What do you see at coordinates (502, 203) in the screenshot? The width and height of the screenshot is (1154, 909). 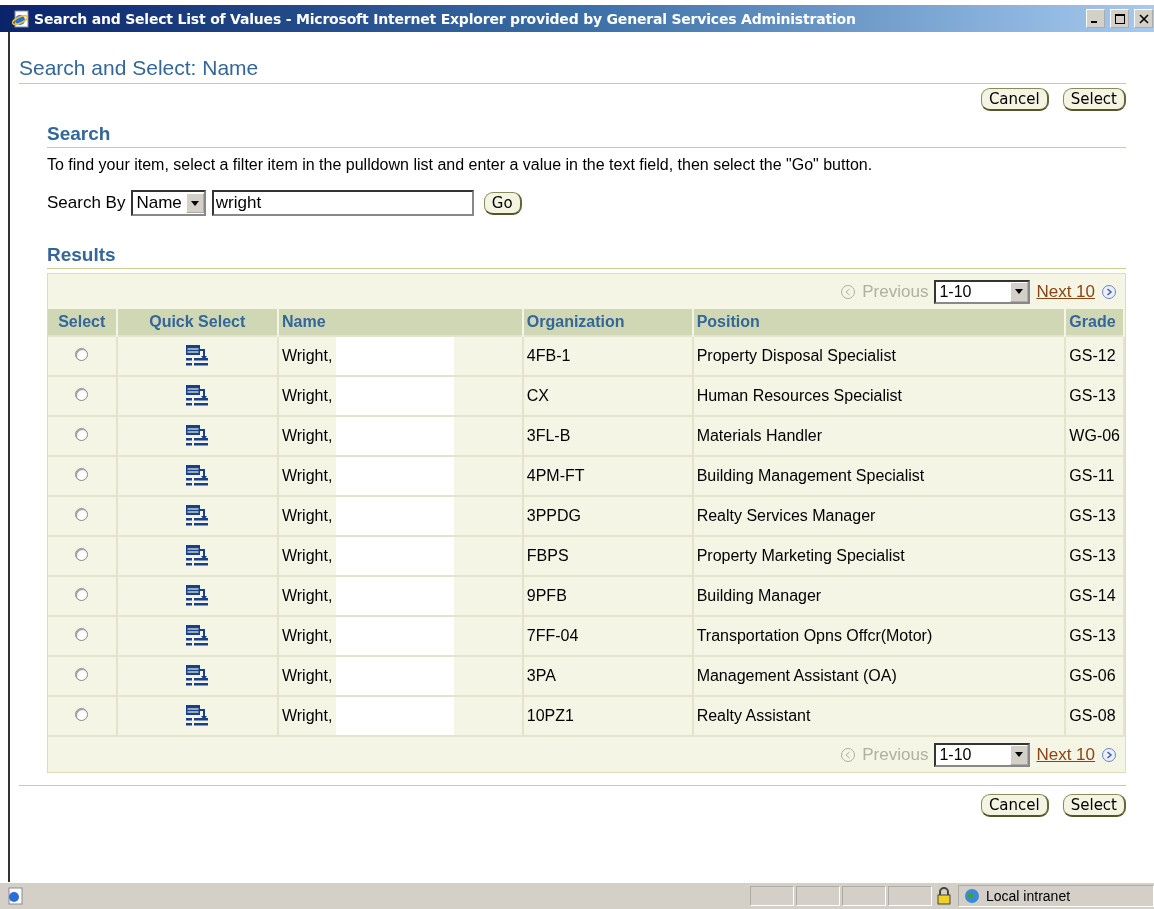 I see `go-button: Go` at bounding box center [502, 203].